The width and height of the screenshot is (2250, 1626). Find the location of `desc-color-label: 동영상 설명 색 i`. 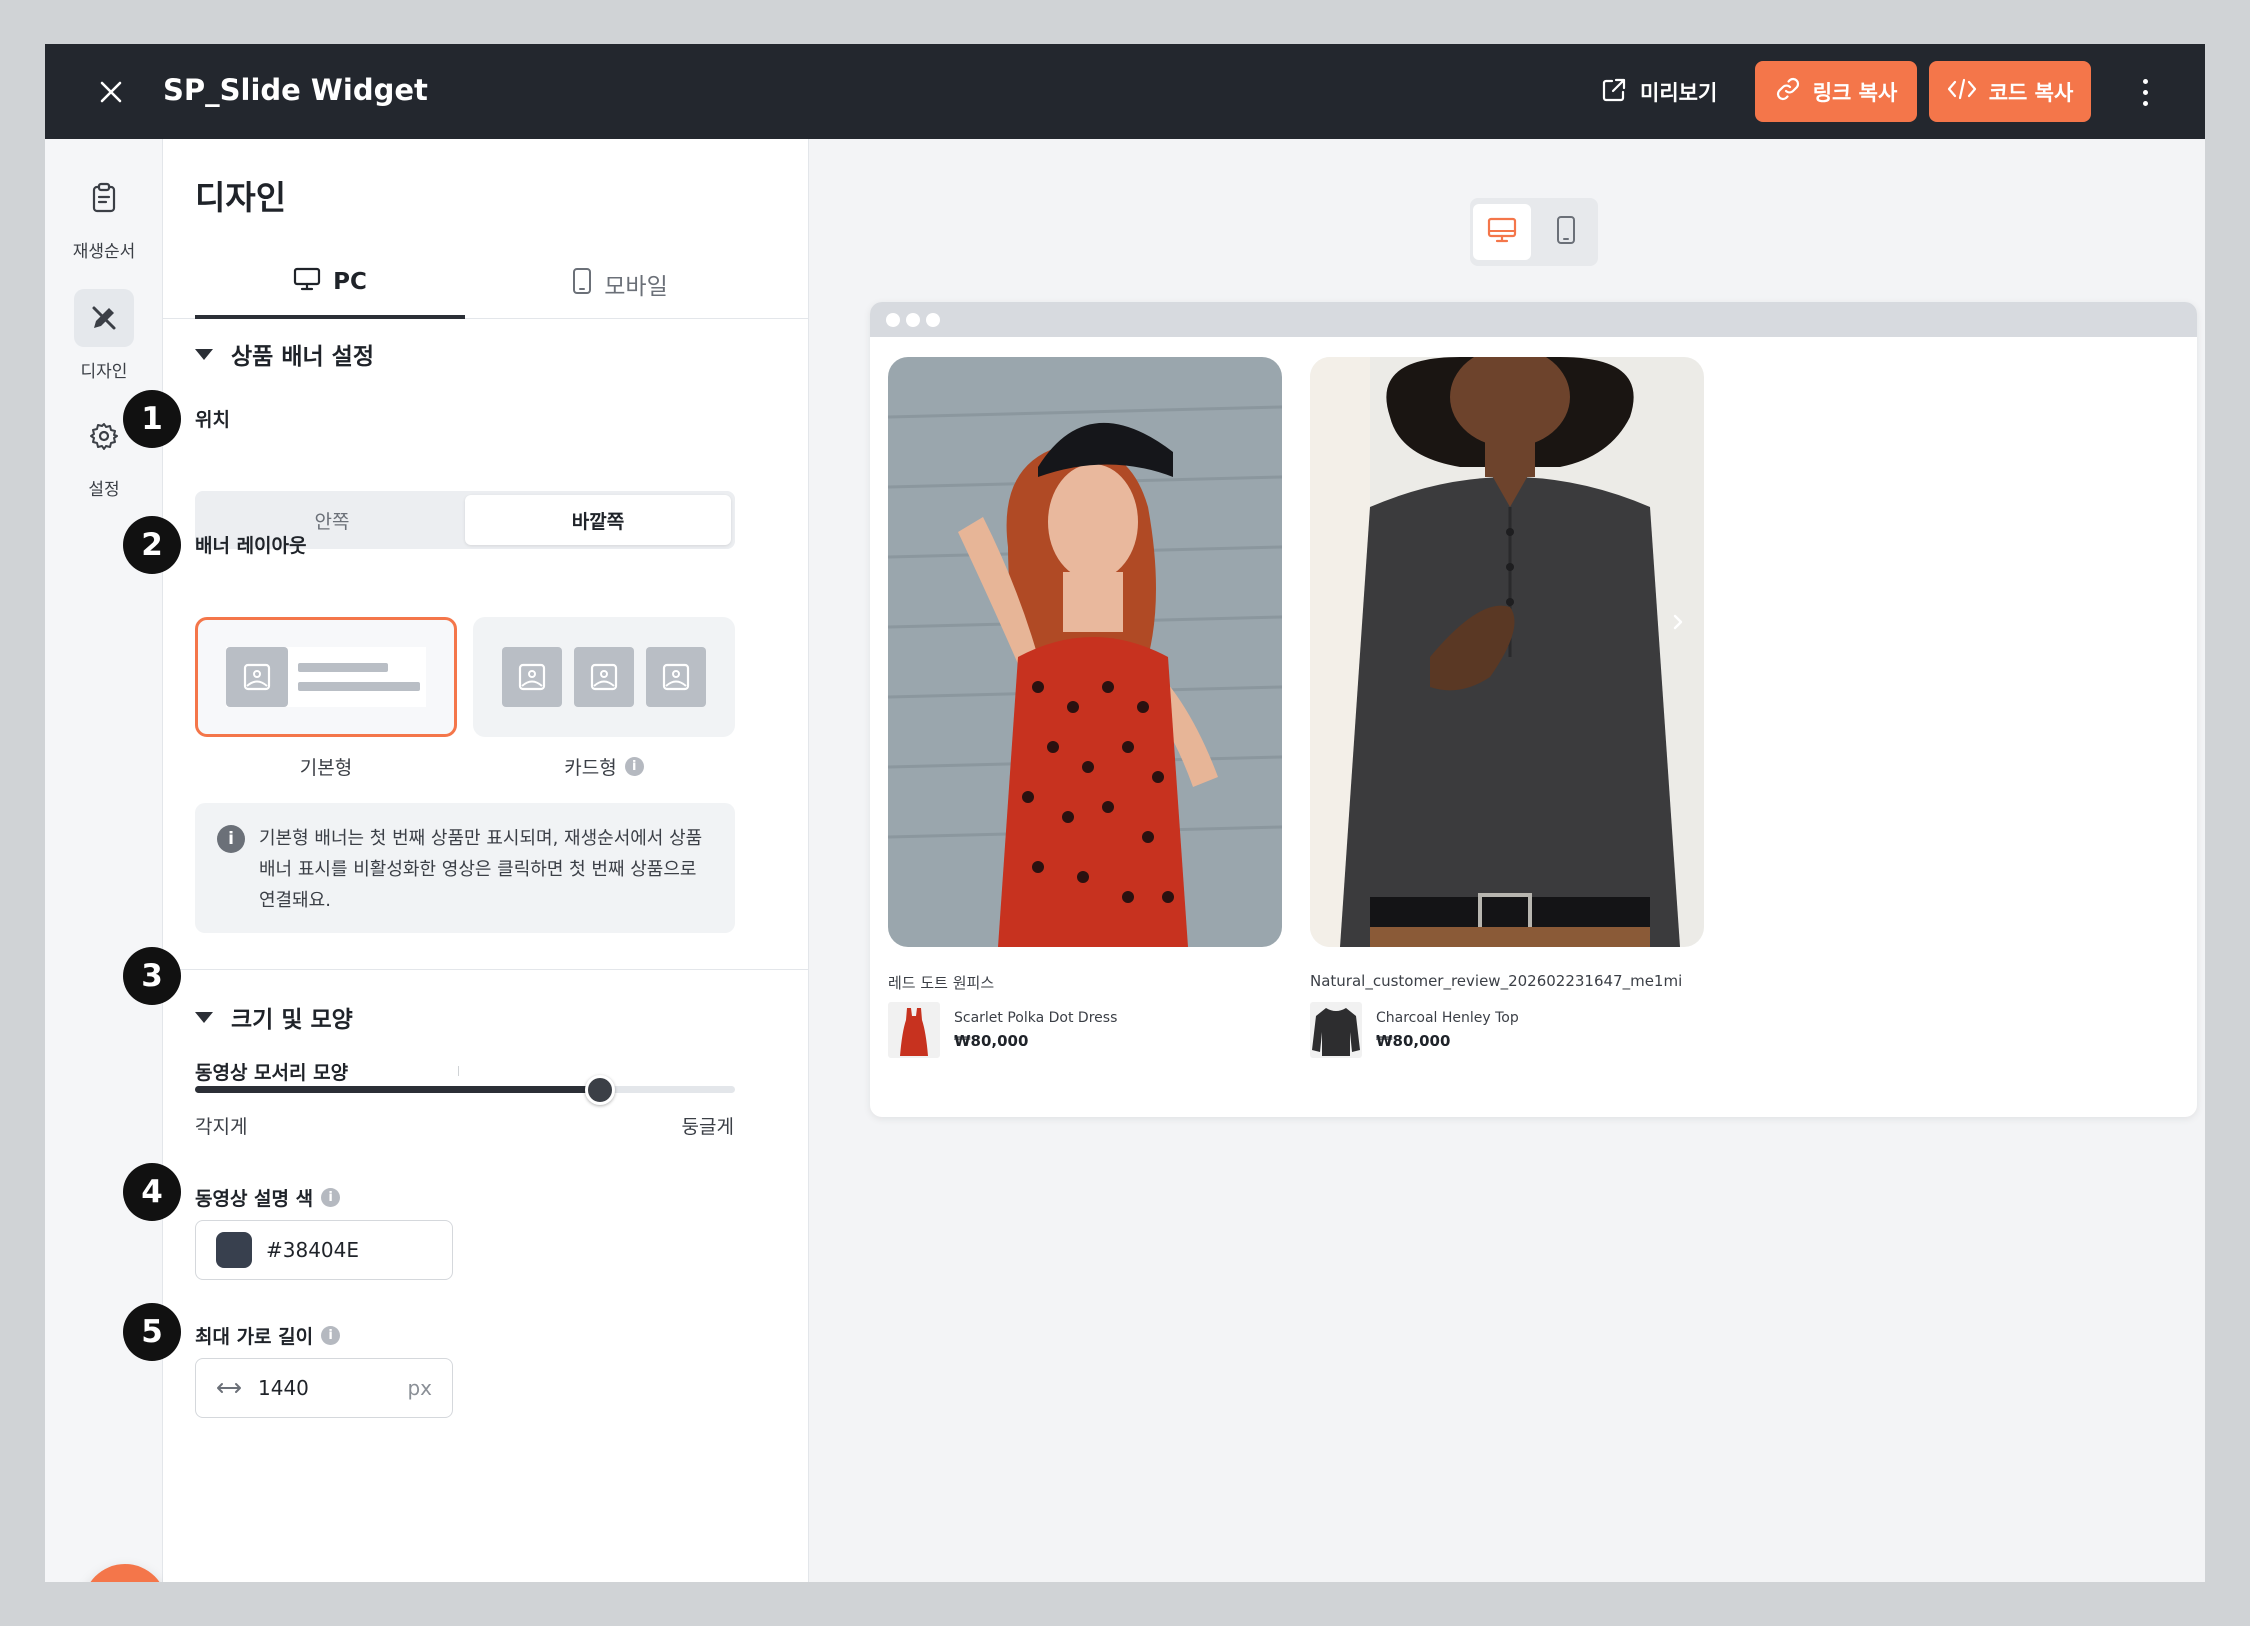

desc-color-label: 동영상 설명 색 i is located at coordinates (268, 1197).